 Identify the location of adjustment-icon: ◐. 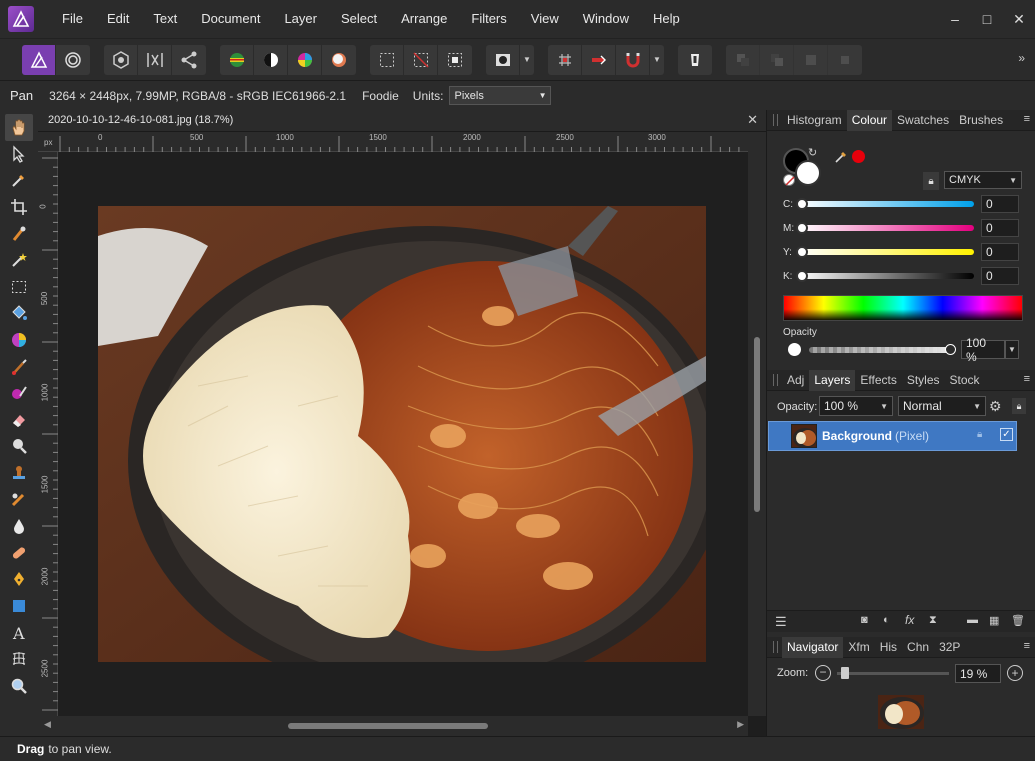
(886, 620).